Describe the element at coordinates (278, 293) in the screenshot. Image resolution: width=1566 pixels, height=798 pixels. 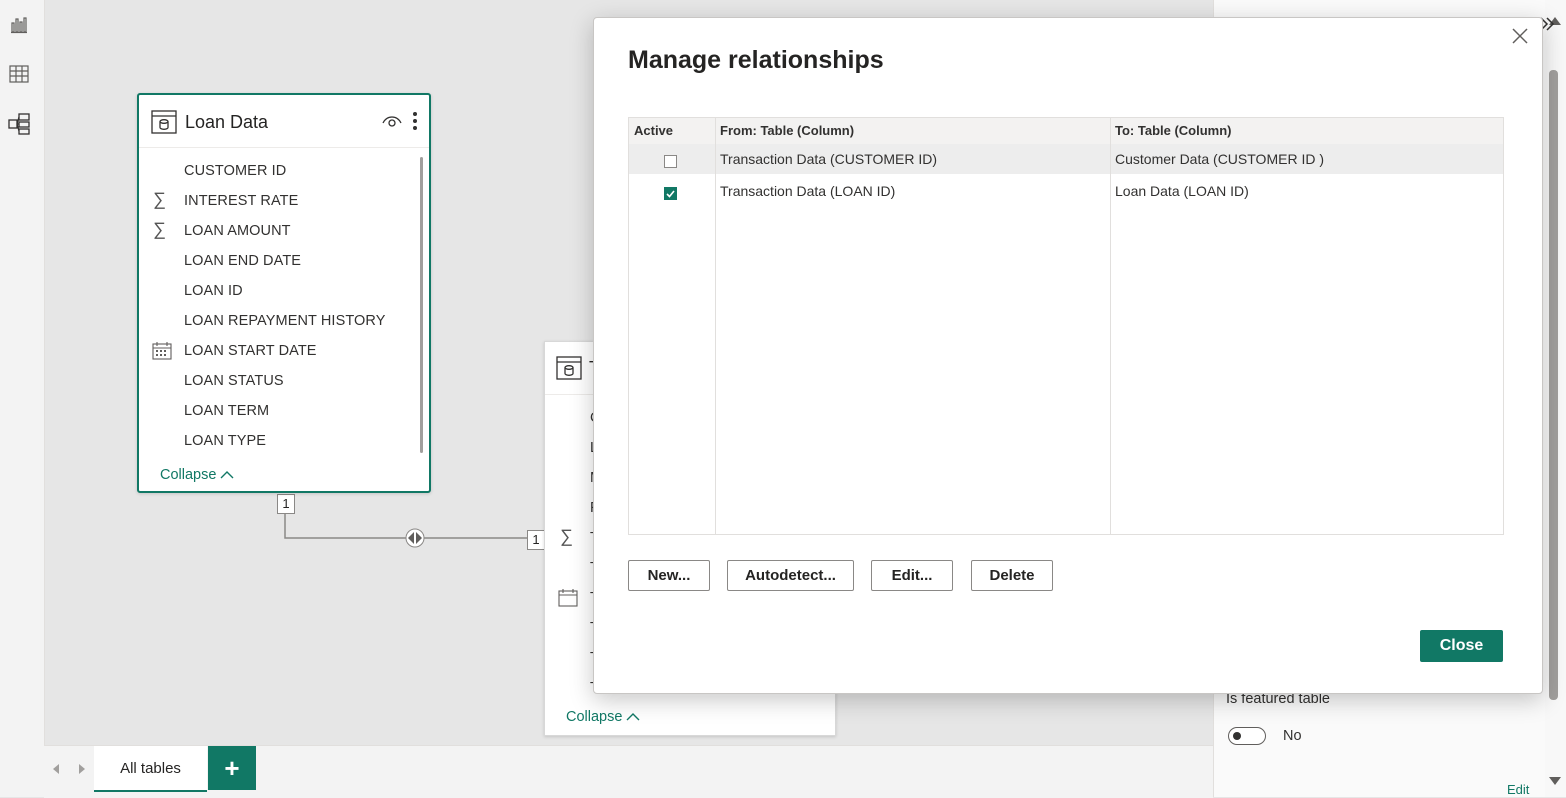
I see `field-row: LOAN ID` at that location.